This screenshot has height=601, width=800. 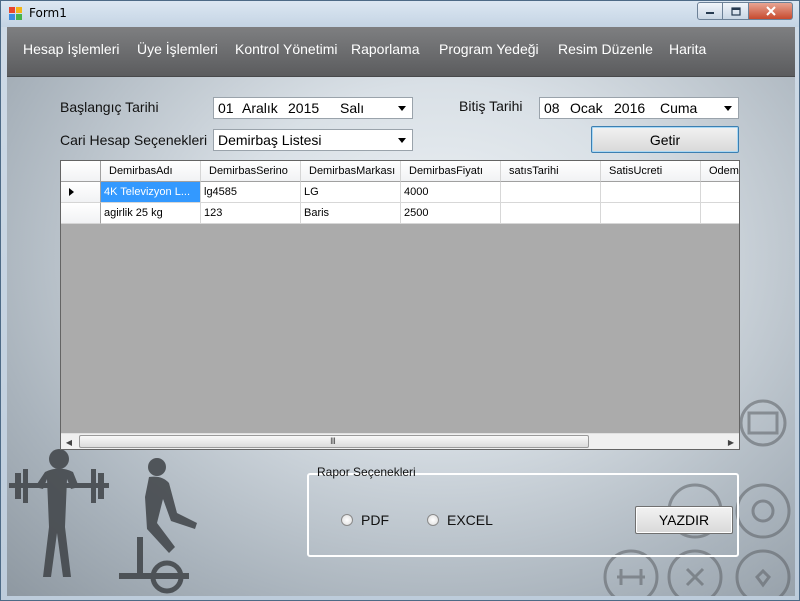 What do you see at coordinates (491, 106) in the screenshot?
I see `end-date-label: Bitiş Tarihi` at bounding box center [491, 106].